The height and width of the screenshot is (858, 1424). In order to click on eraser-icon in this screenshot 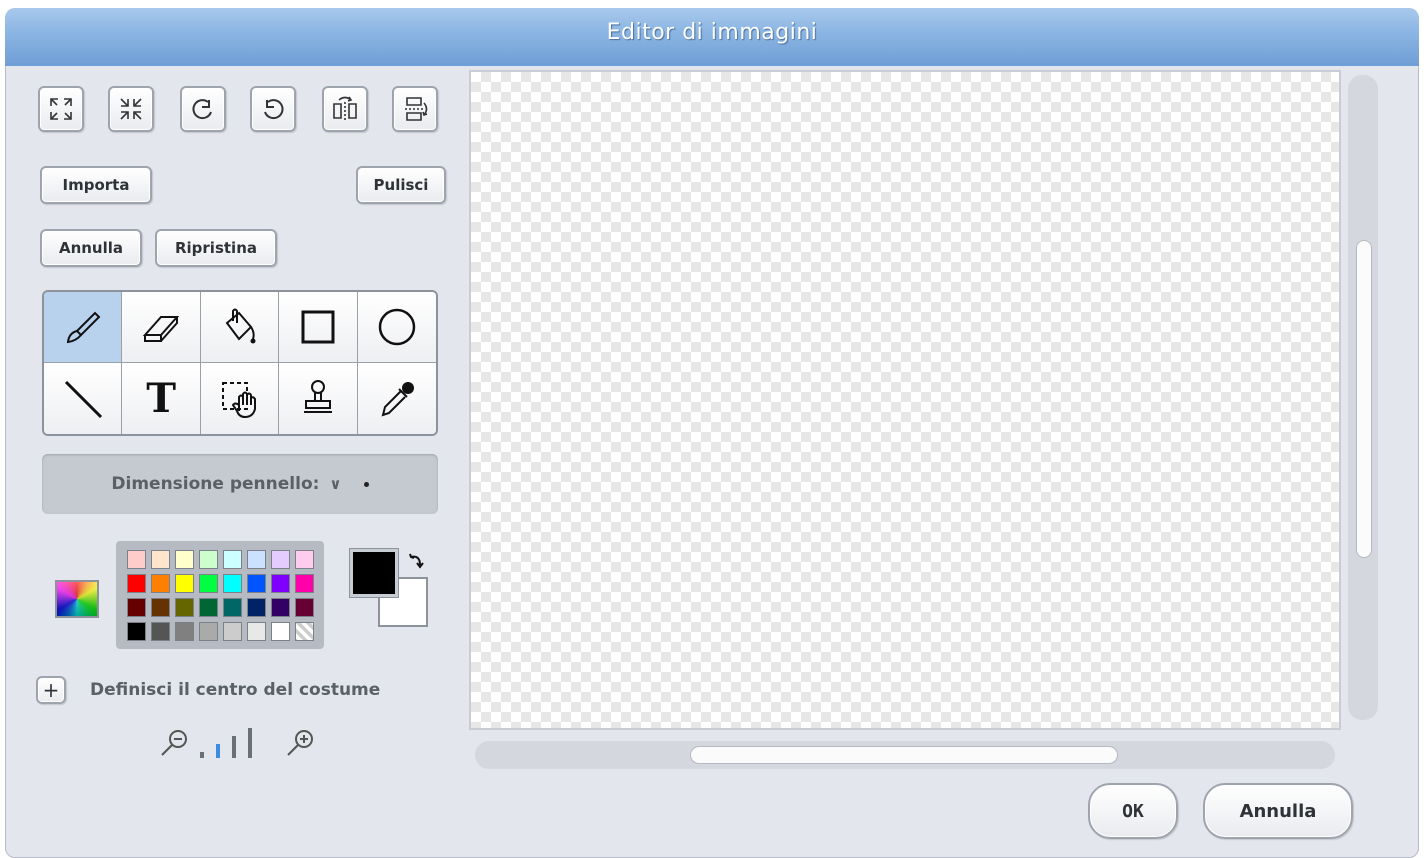, I will do `click(161, 329)`.